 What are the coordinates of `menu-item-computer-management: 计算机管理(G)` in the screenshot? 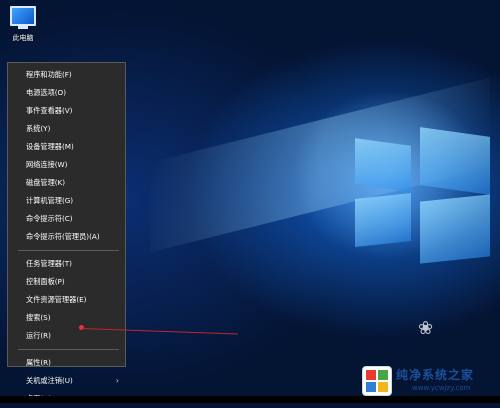 It's located at (66, 201).